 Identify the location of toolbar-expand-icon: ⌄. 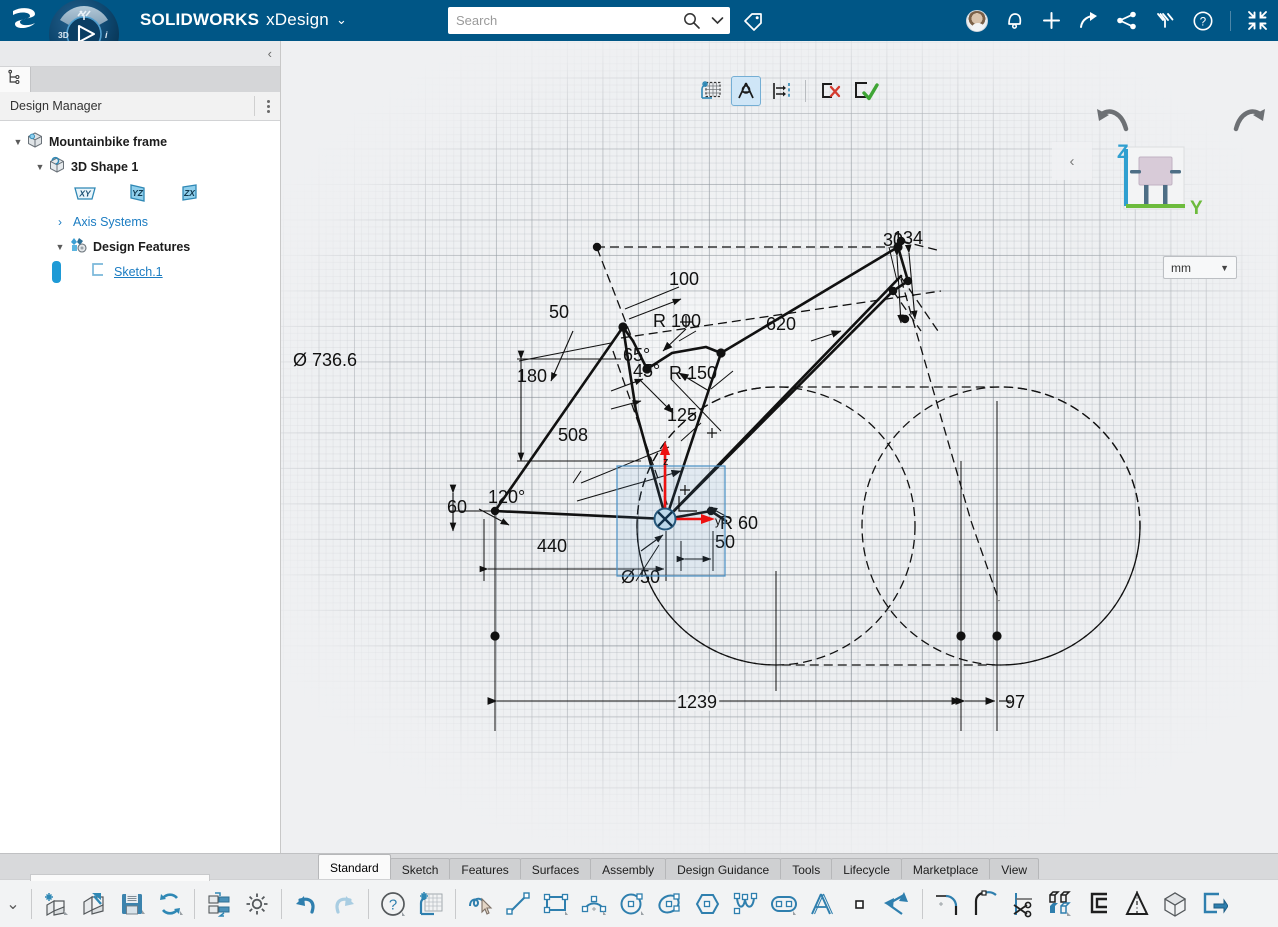
(13, 904).